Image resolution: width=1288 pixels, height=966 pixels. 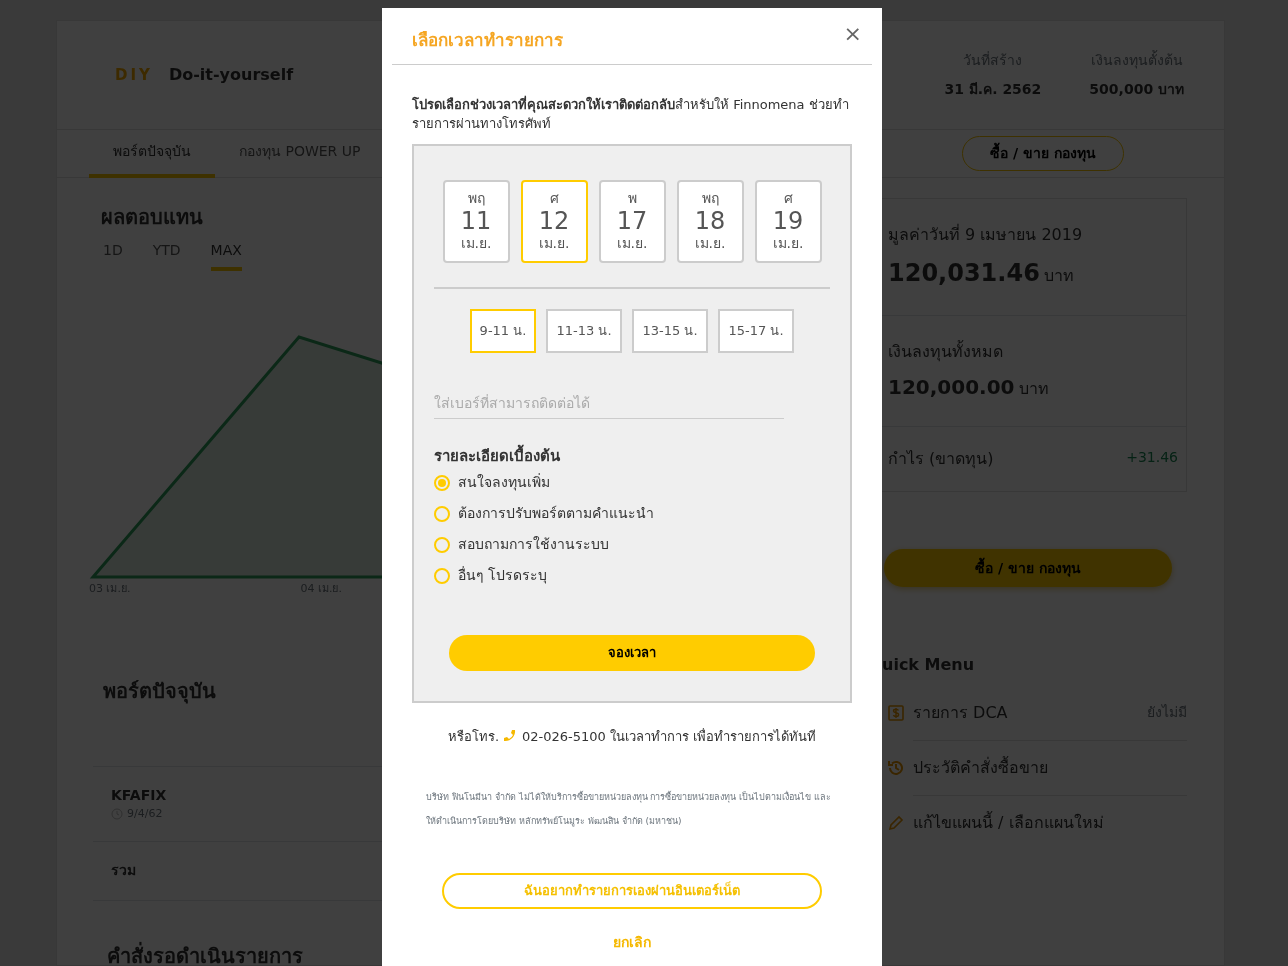 What do you see at coordinates (632, 575) in the screenshot?
I see `radio-option: อื่นๆ โปรดระบุ` at bounding box center [632, 575].